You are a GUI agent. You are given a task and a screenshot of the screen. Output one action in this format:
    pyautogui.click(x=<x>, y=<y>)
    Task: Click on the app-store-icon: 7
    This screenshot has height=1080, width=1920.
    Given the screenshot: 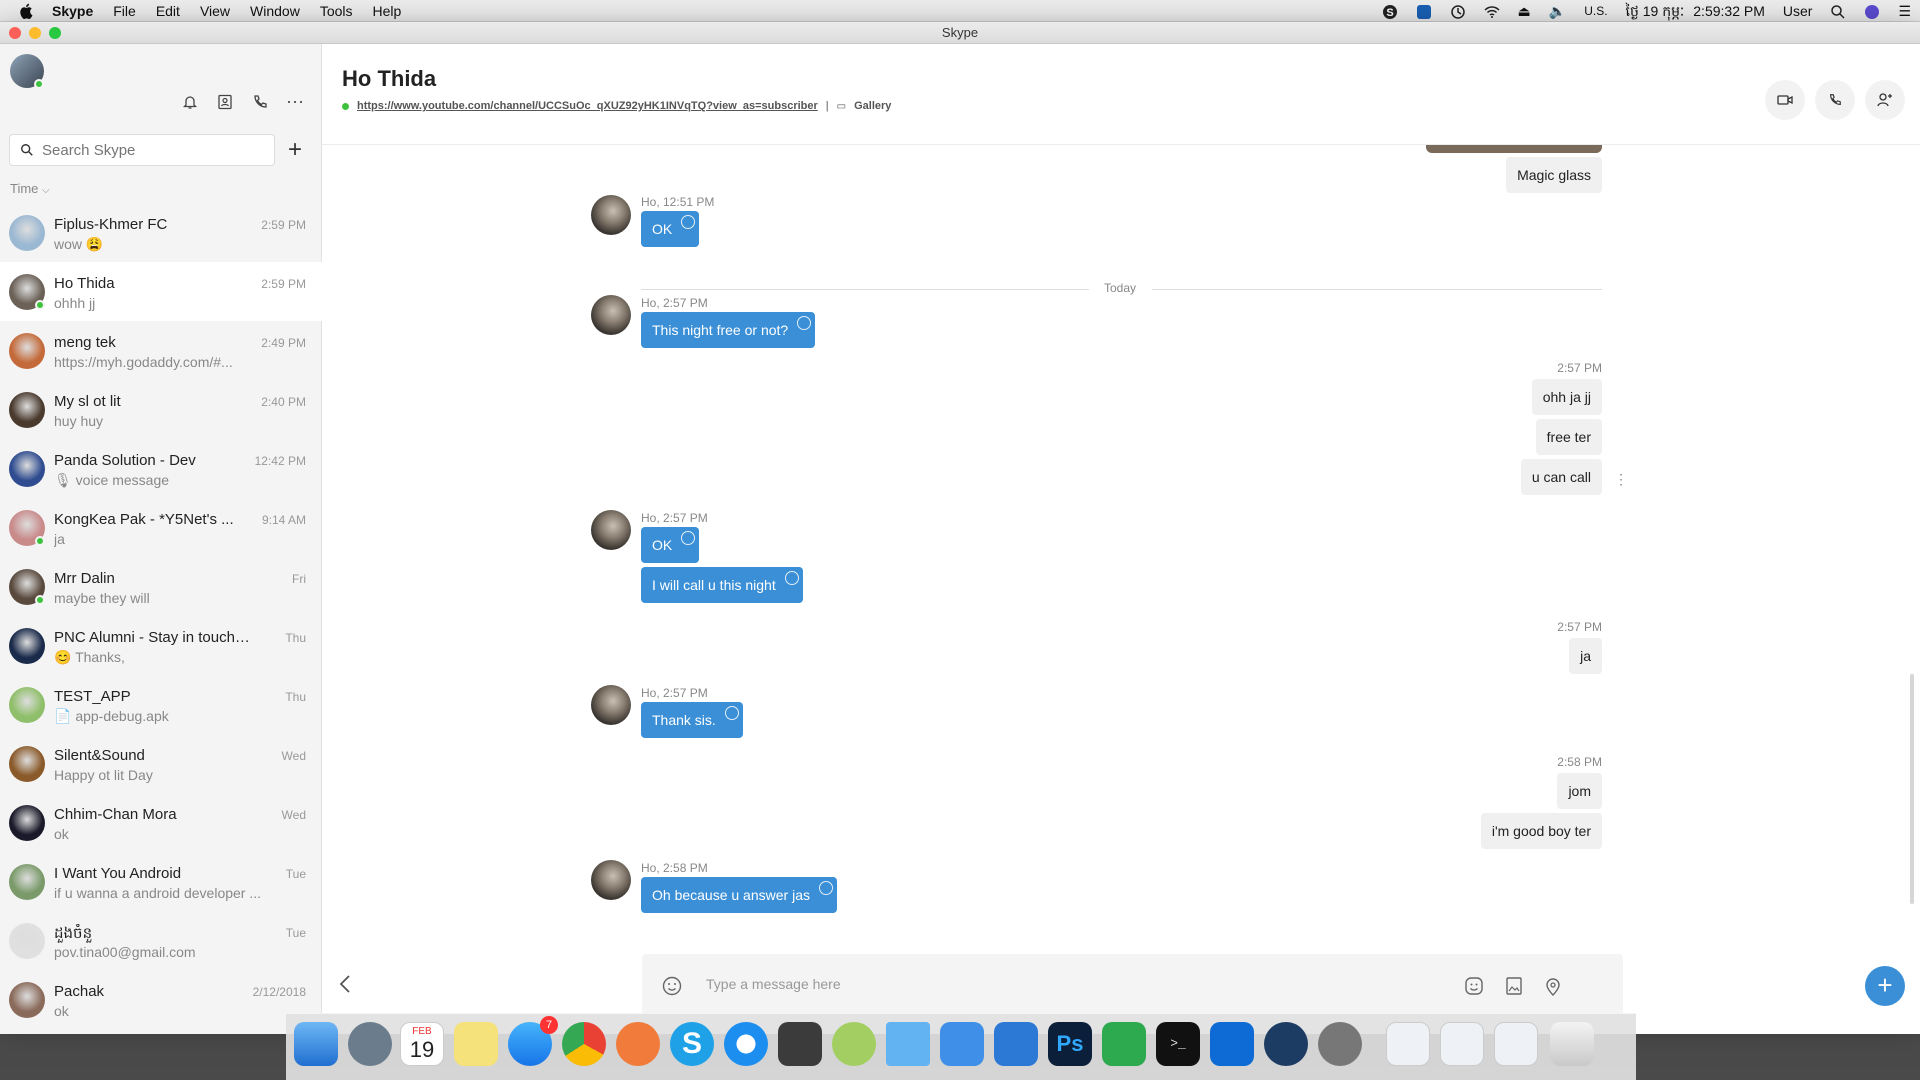 What is the action you would take?
    pyautogui.click(x=533, y=1041)
    